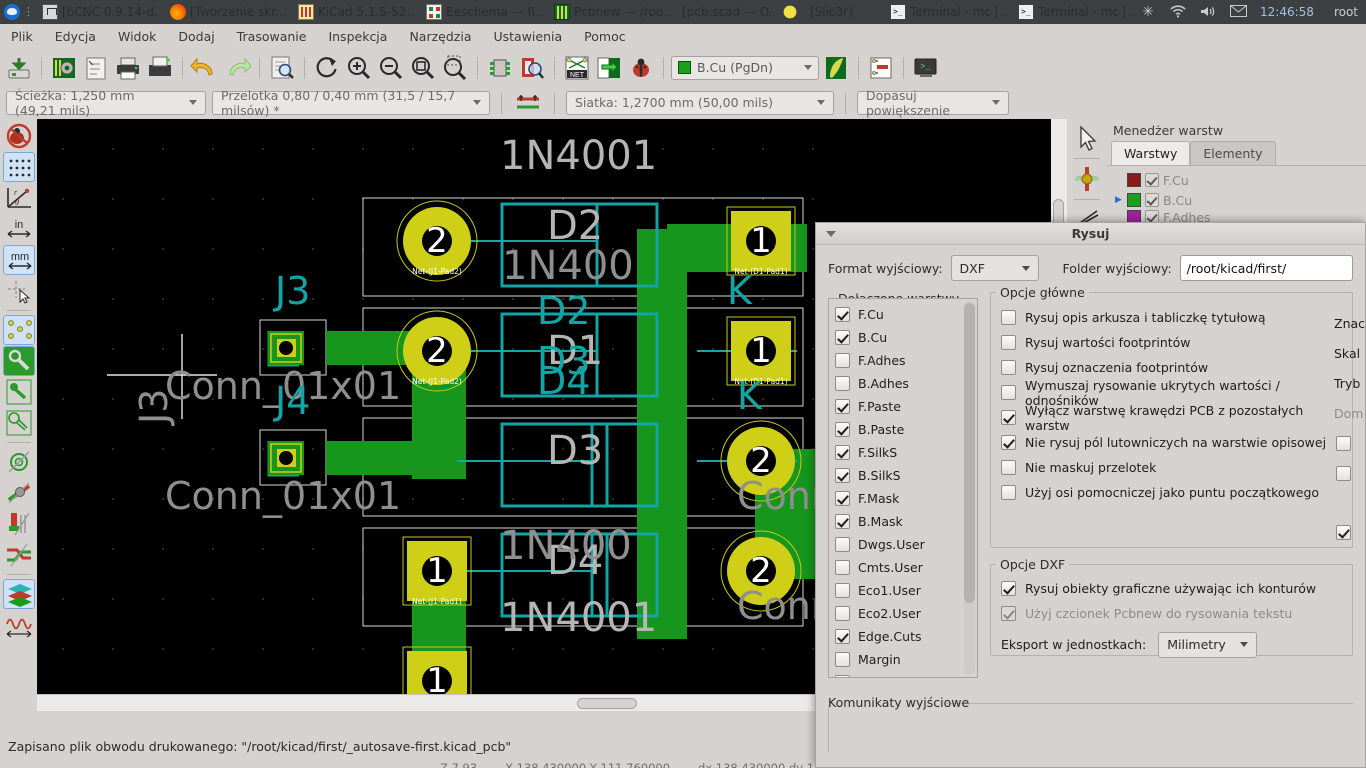 The image size is (1366, 768). Describe the element at coordinates (906, 475) in the screenshot. I see `layer-checkbox-row: B.SilkS` at that location.